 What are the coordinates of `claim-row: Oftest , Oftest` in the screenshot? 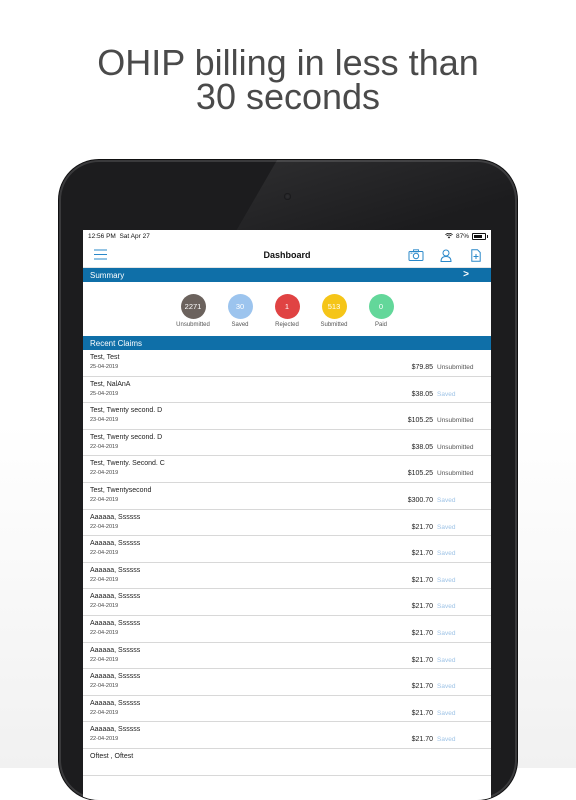 It's located at (287, 762).